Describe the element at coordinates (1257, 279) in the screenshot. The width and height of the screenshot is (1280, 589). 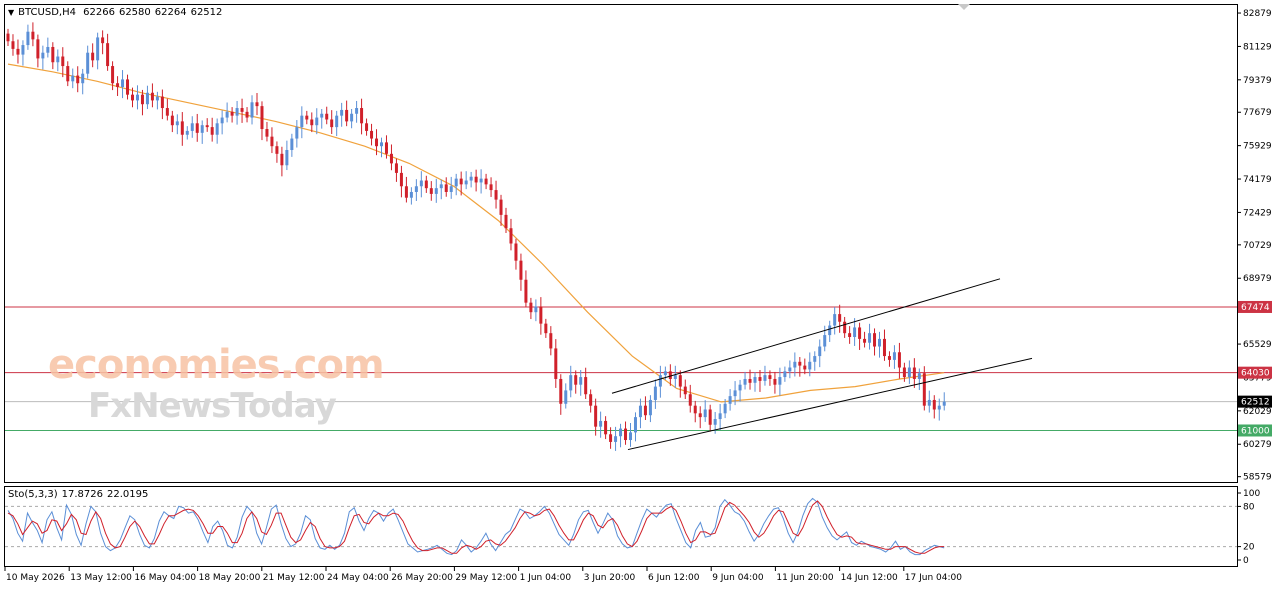
I see `price-tick-label: 68979` at that location.